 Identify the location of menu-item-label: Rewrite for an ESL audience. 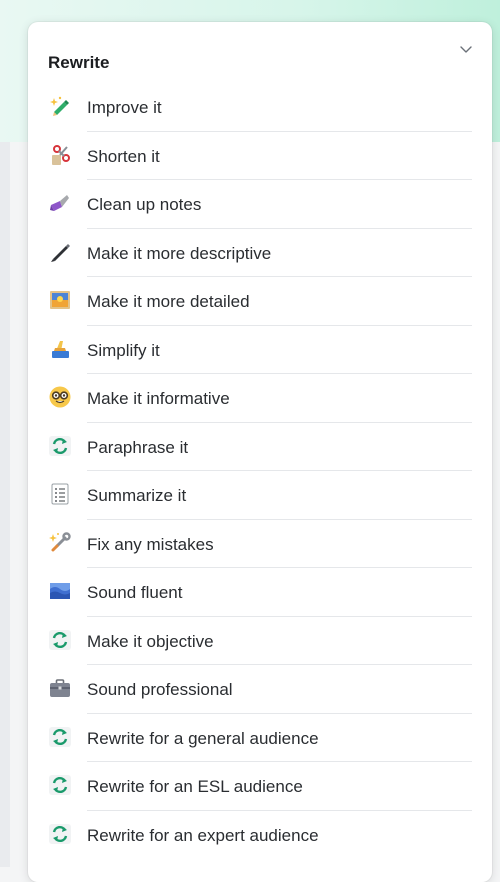
(195, 786).